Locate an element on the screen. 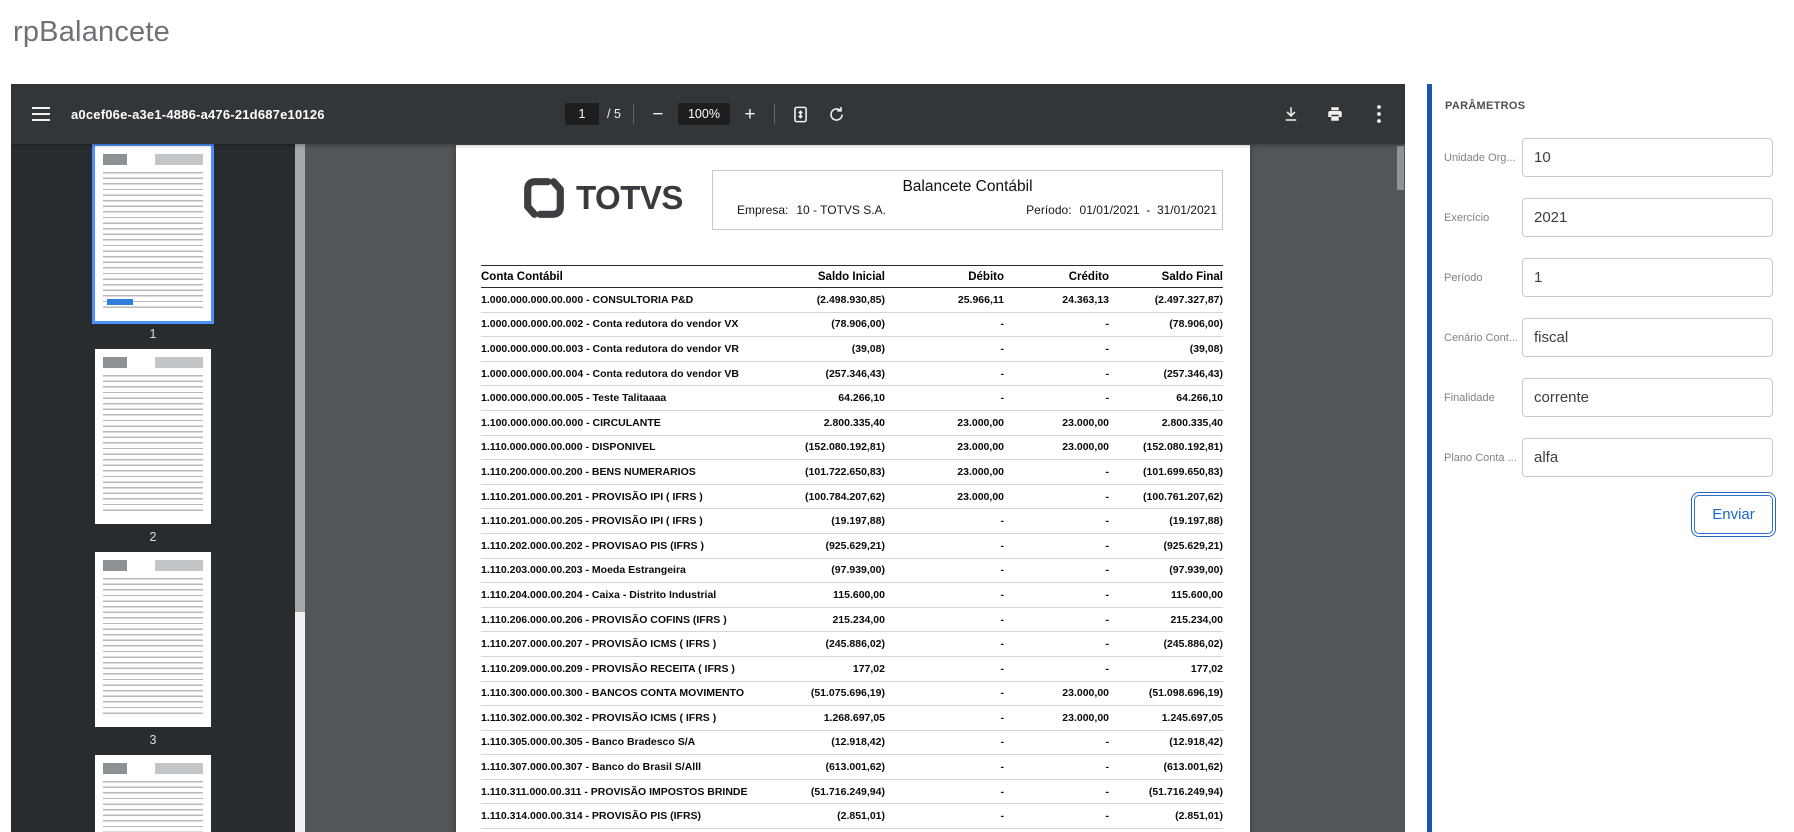  rotate-button is located at coordinates (837, 114).